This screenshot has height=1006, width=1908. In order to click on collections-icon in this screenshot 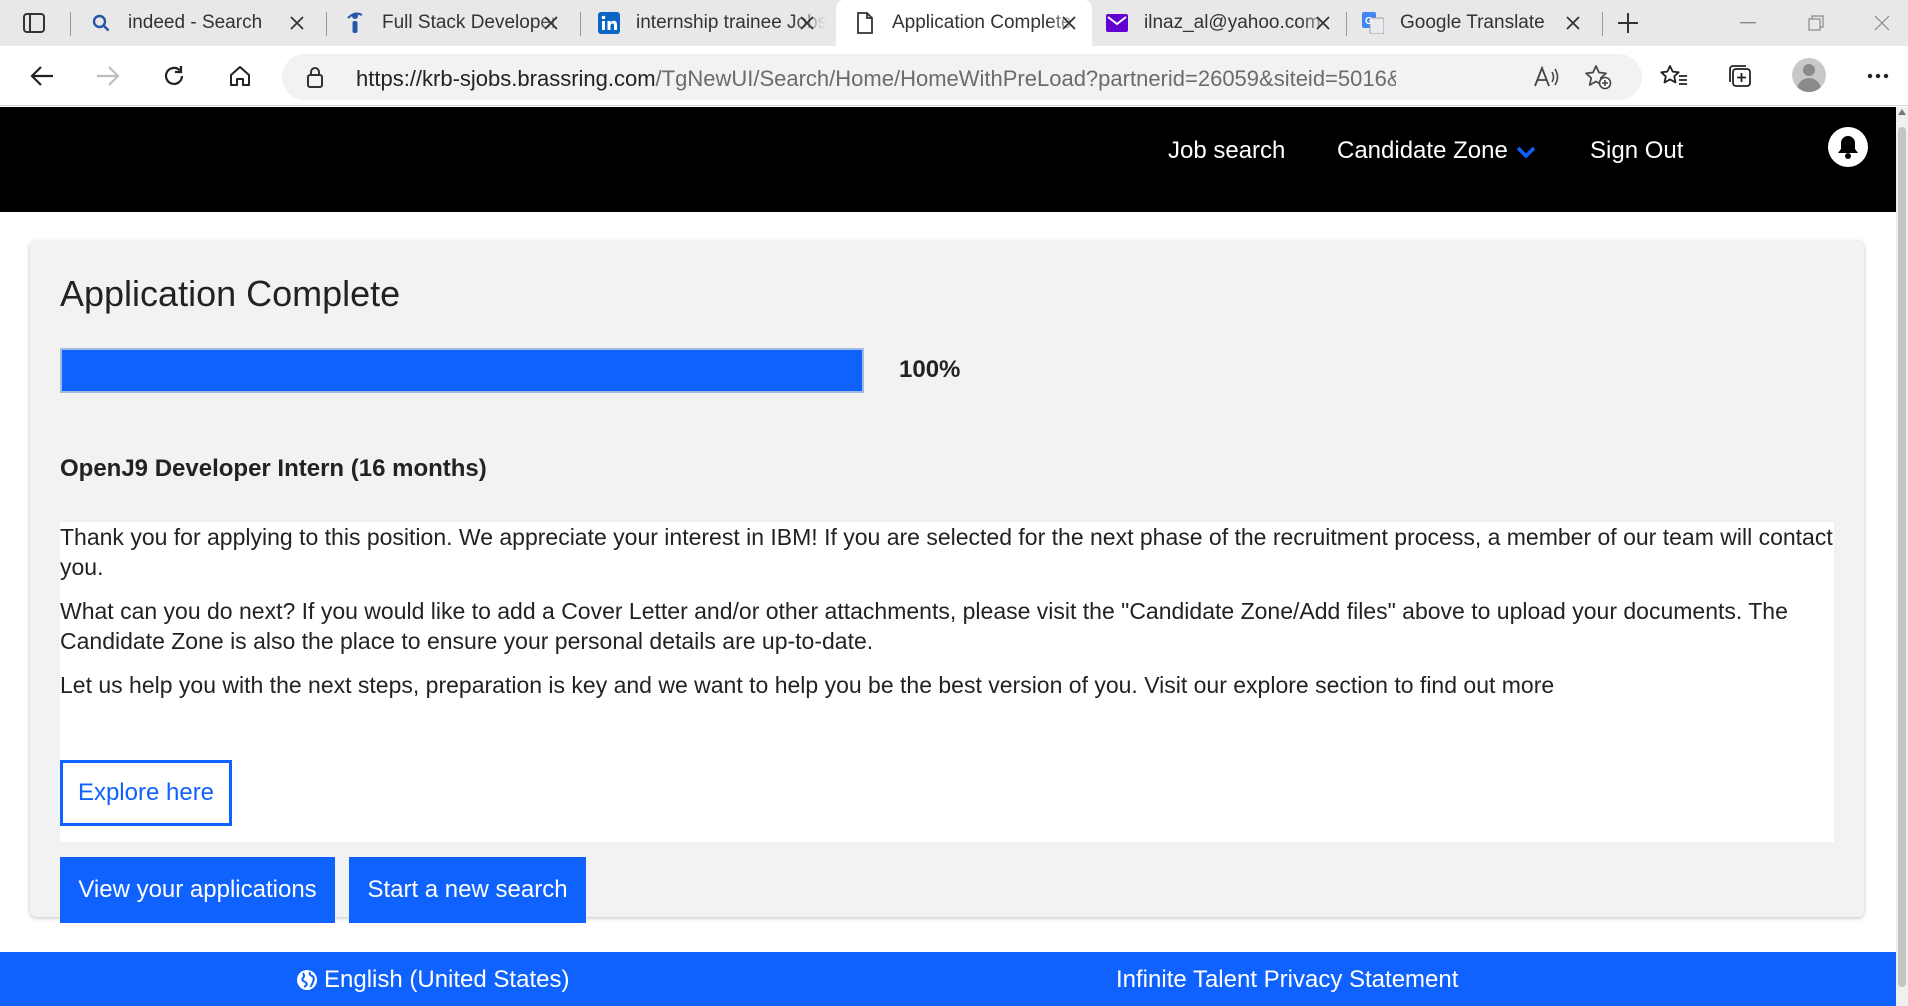, I will do `click(1740, 76)`.